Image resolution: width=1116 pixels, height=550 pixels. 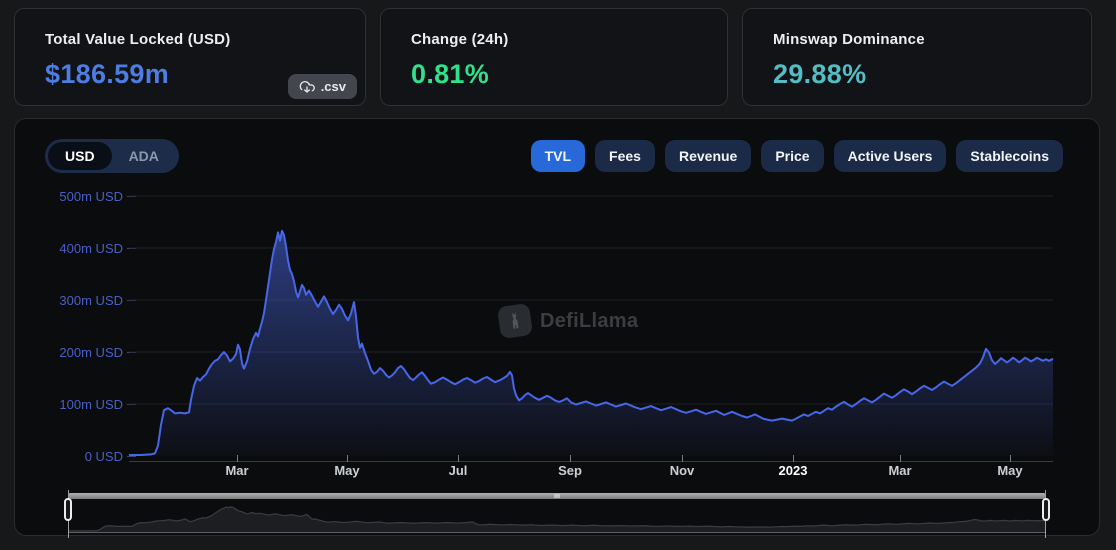 What do you see at coordinates (570, 470) in the screenshot?
I see `x-axis-label: Sep` at bounding box center [570, 470].